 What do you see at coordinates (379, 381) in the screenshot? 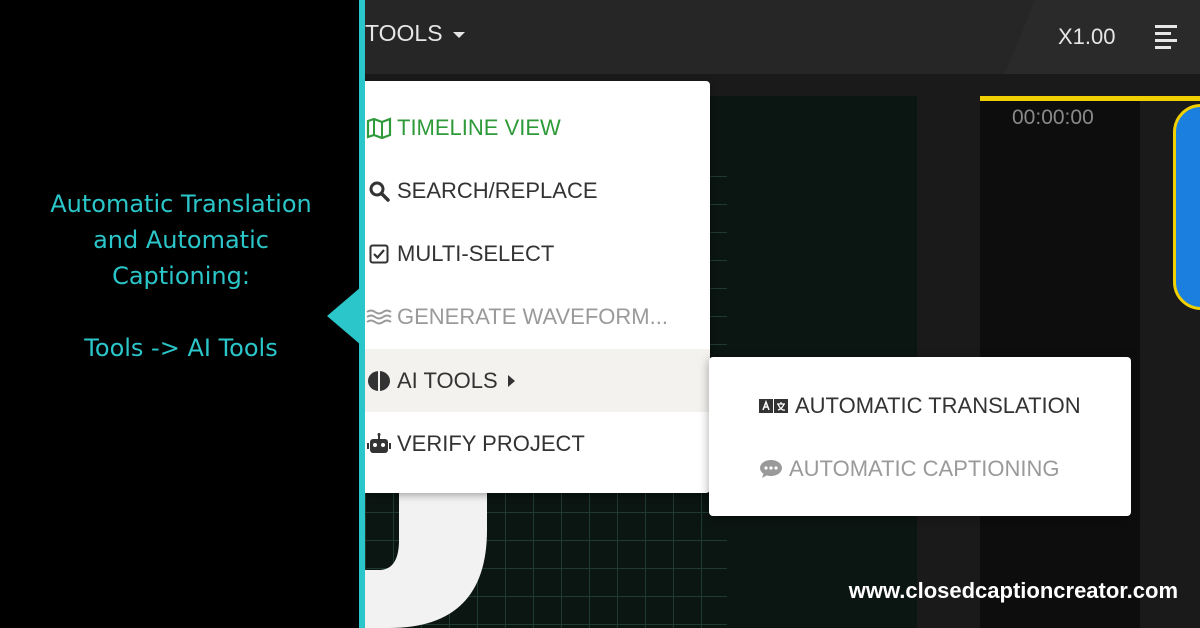
I see `brain-icon` at bounding box center [379, 381].